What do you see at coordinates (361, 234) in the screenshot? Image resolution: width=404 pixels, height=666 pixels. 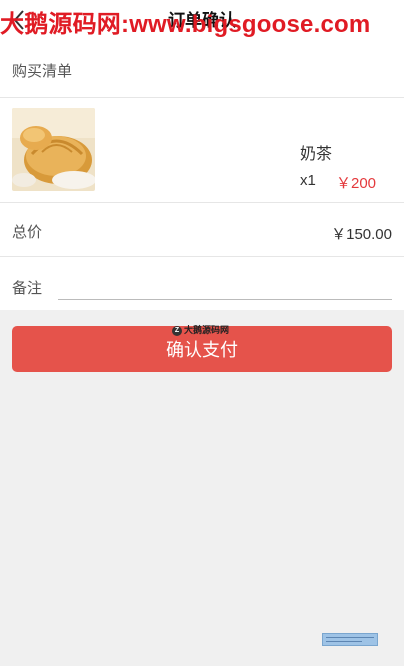 I see `total-value: ￥150.00` at bounding box center [361, 234].